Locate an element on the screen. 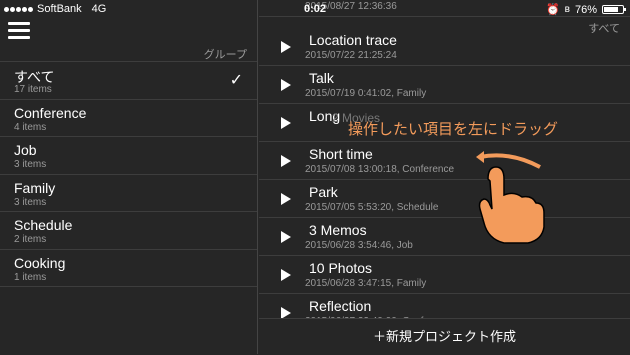  group-count: 1 items is located at coordinates (30, 277).